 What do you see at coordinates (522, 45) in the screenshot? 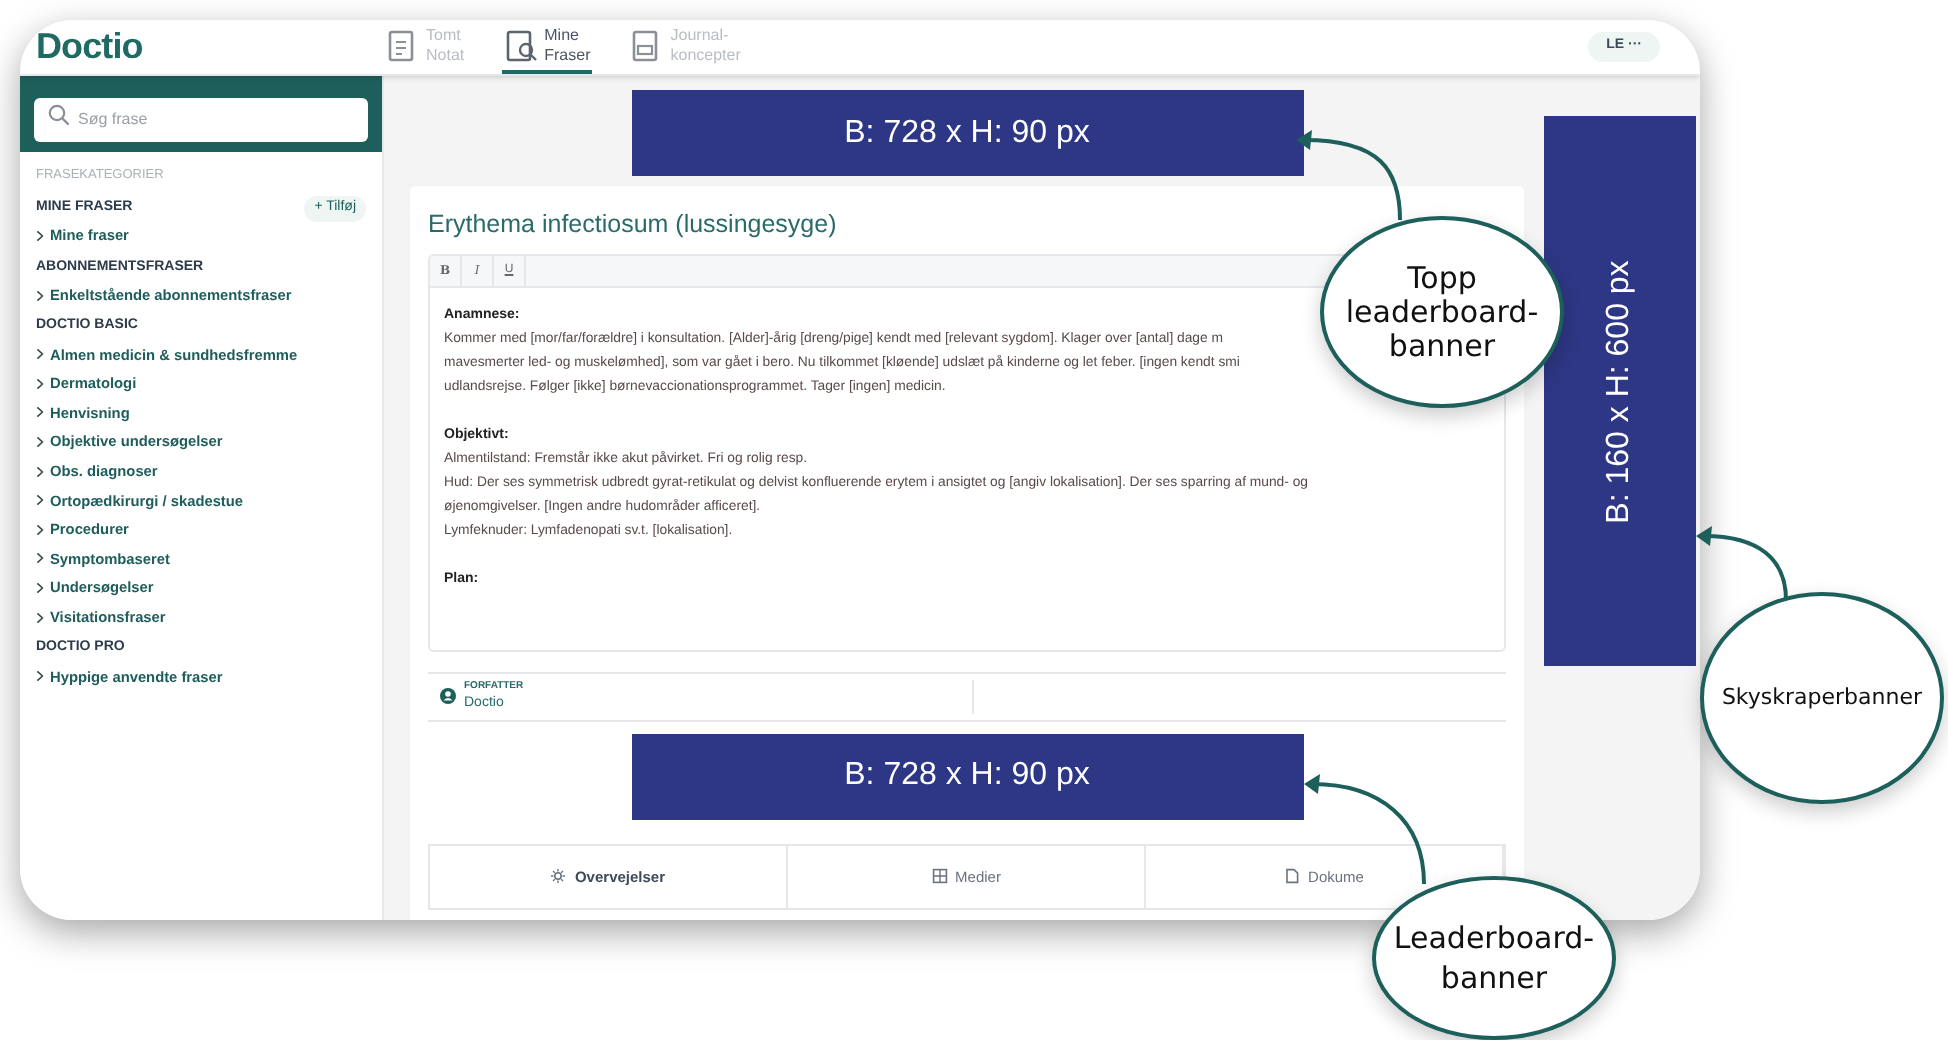
I see `document-search-icon` at bounding box center [522, 45].